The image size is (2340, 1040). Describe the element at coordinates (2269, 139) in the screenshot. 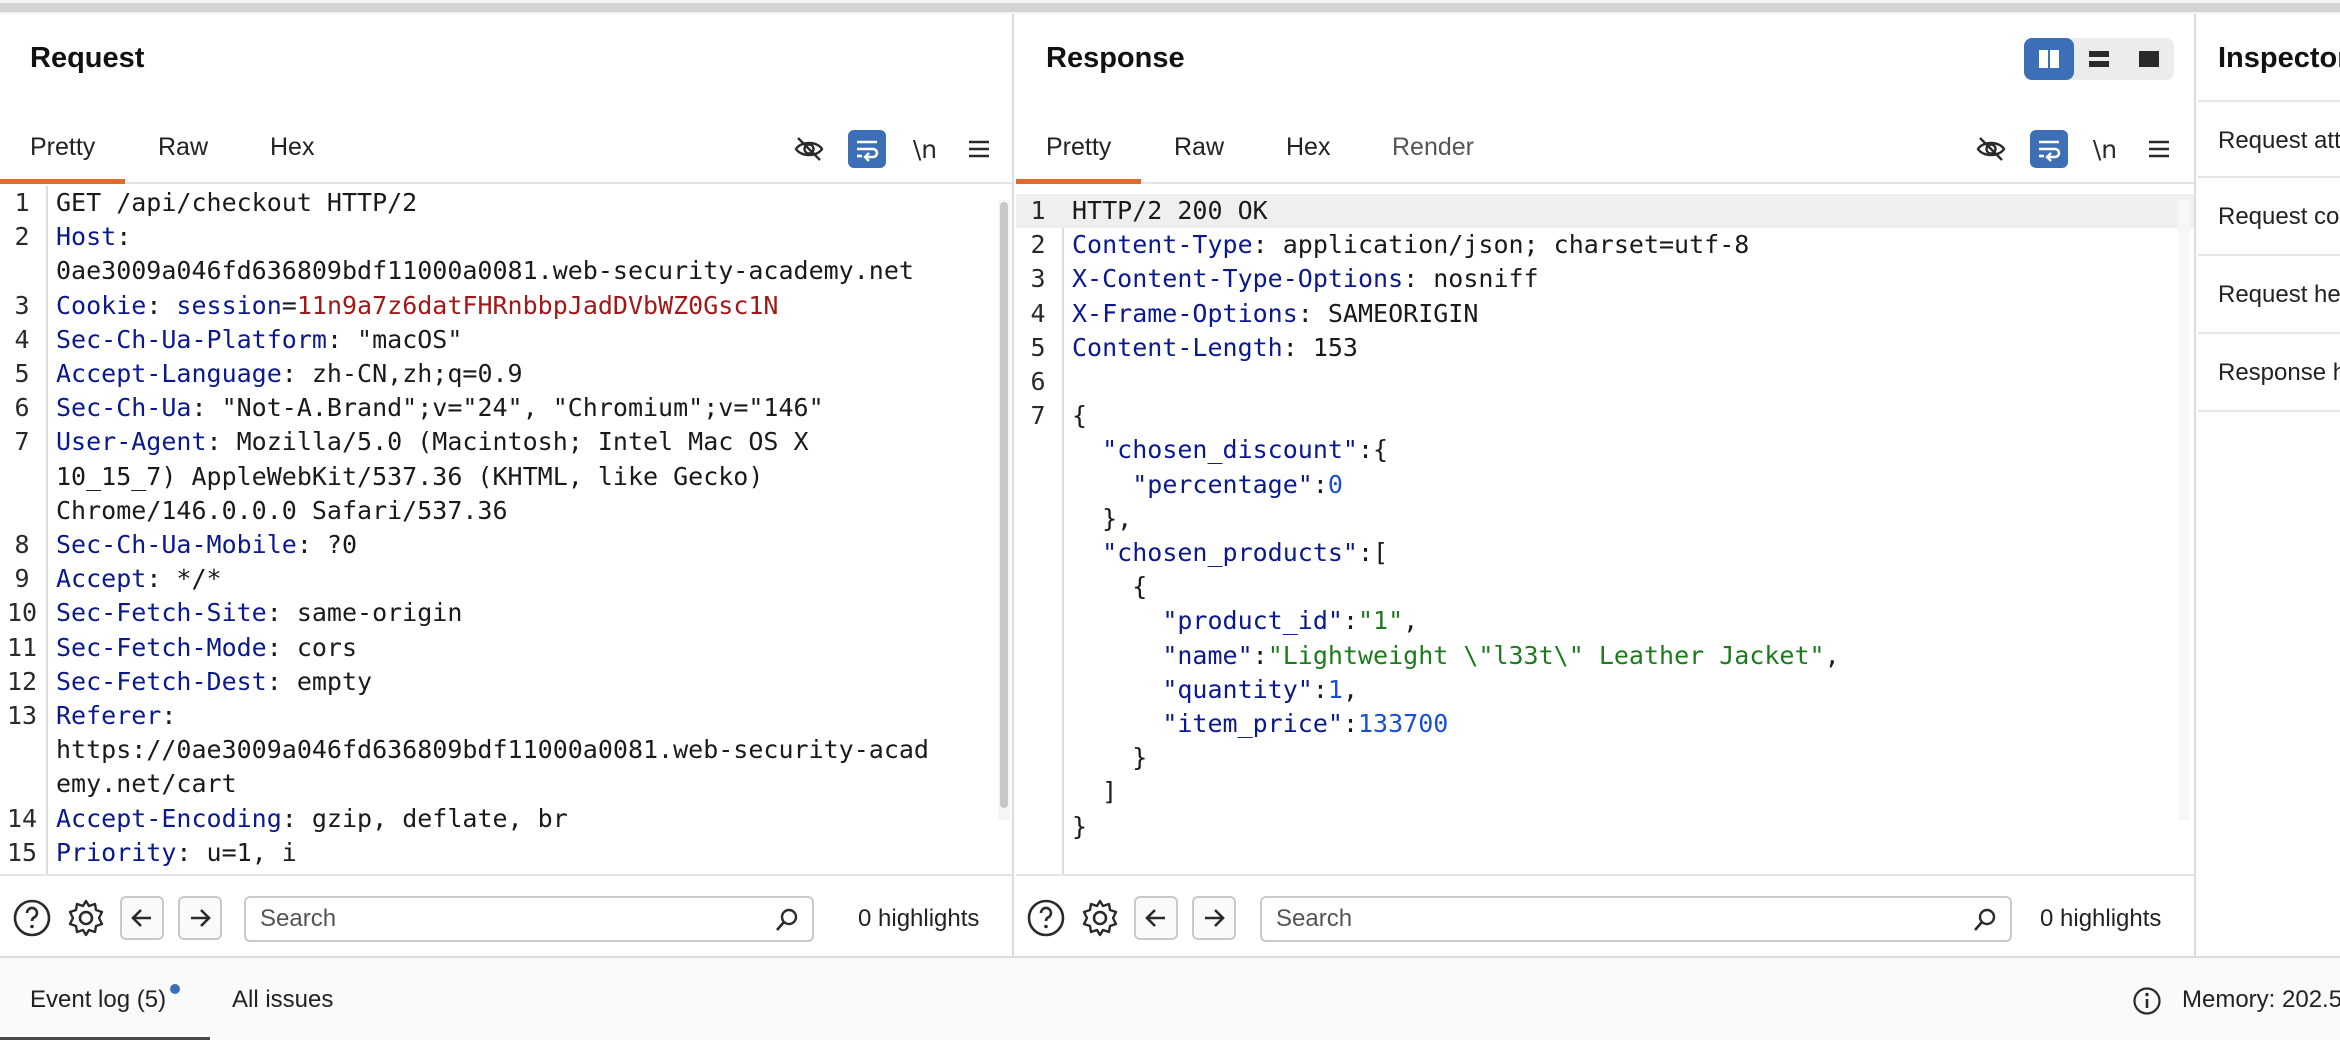

I see `inspector-row-request-attributes: Request attributes` at that location.